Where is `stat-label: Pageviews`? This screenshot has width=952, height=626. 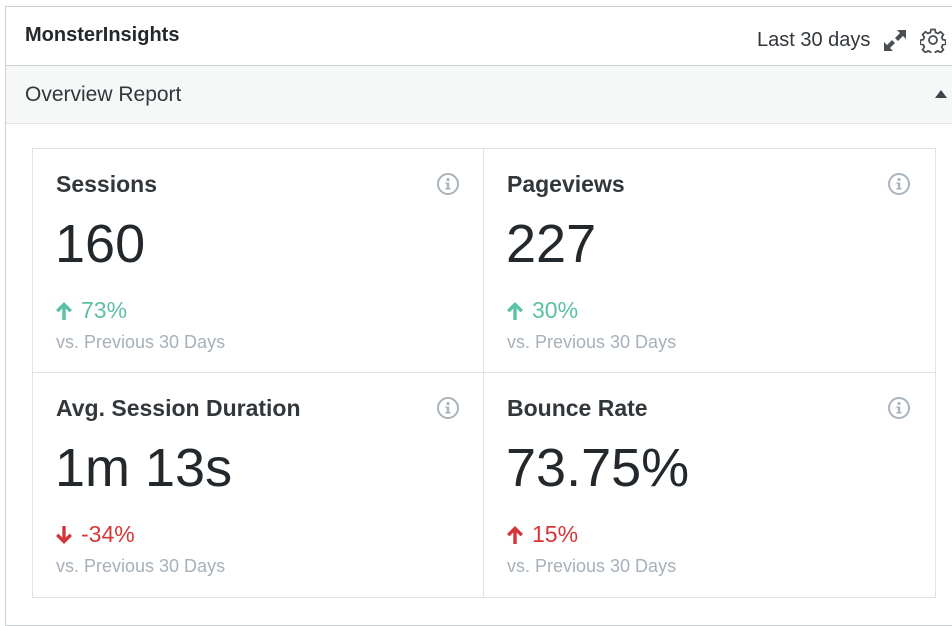
stat-label: Pageviews is located at coordinates (566, 184).